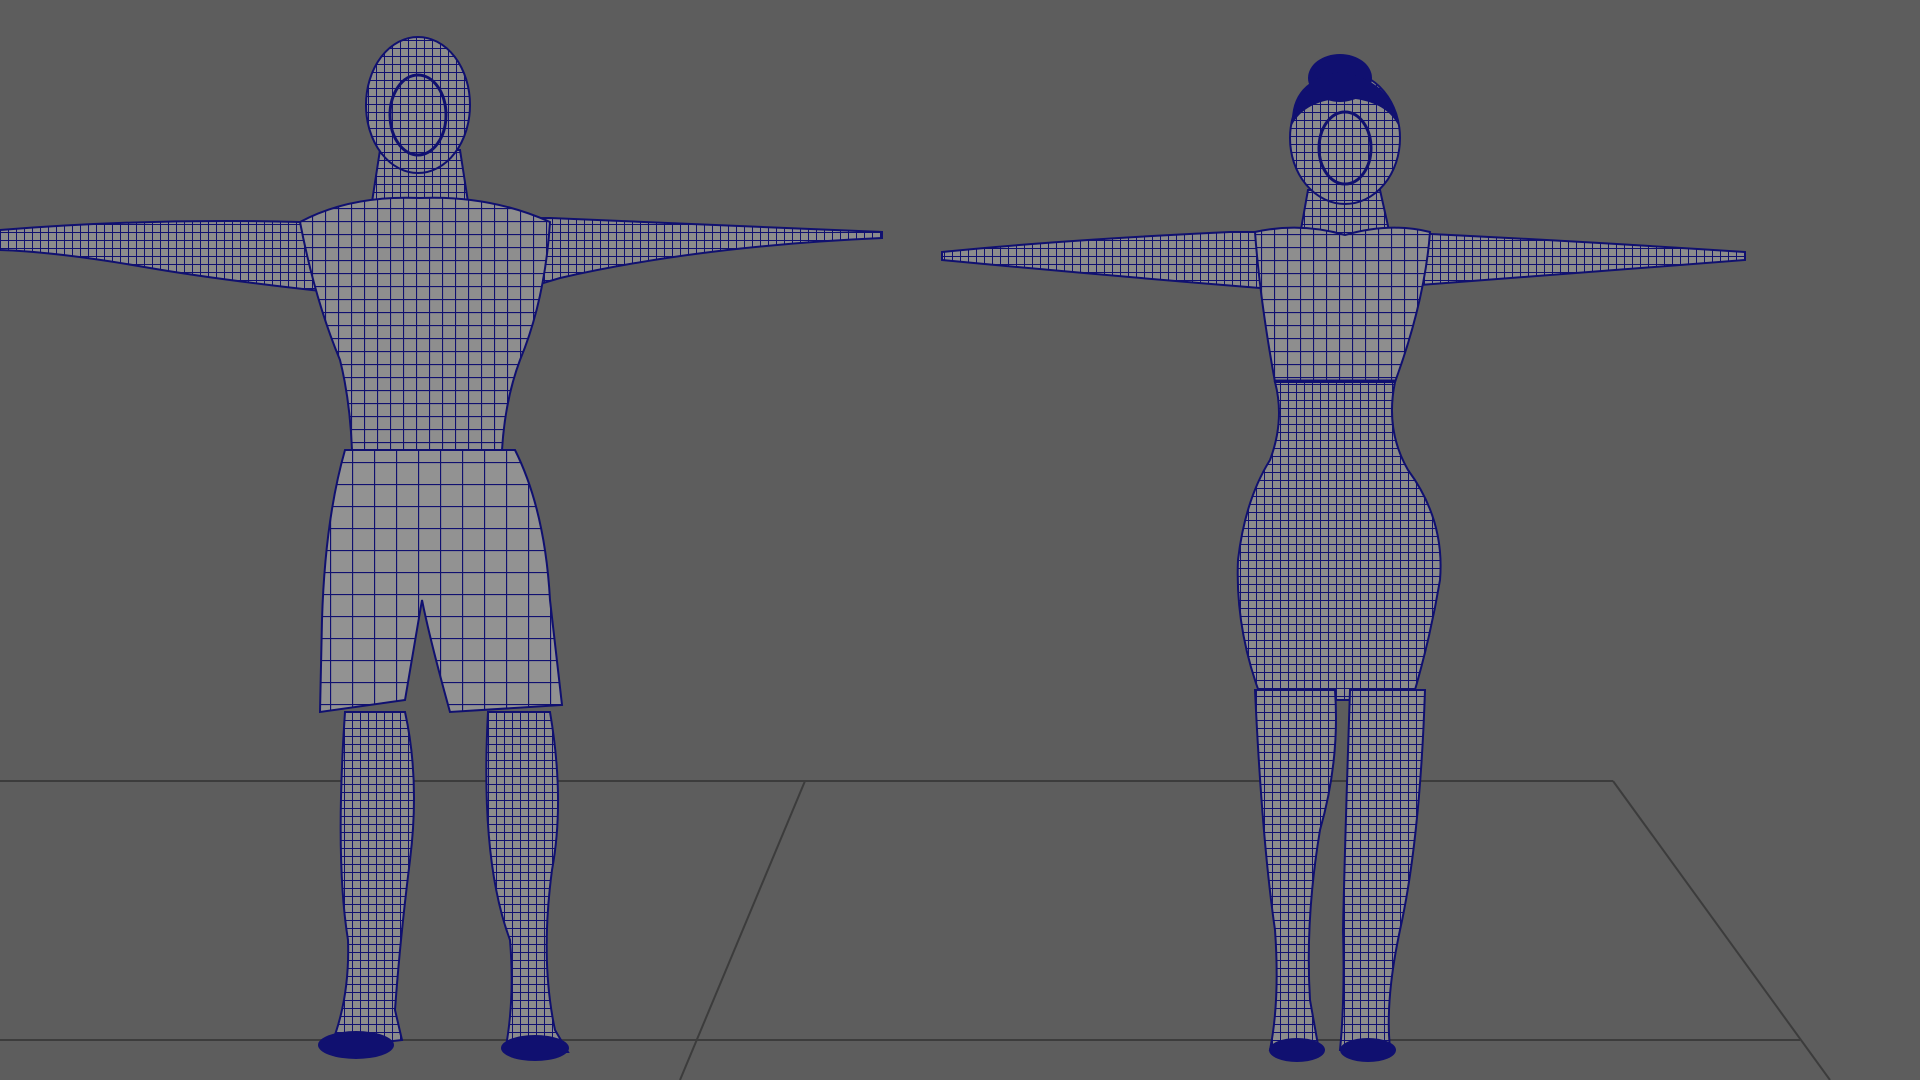 The width and height of the screenshot is (1920, 1080). What do you see at coordinates (1368, 1050) in the screenshot?
I see `female-right-foot` at bounding box center [1368, 1050].